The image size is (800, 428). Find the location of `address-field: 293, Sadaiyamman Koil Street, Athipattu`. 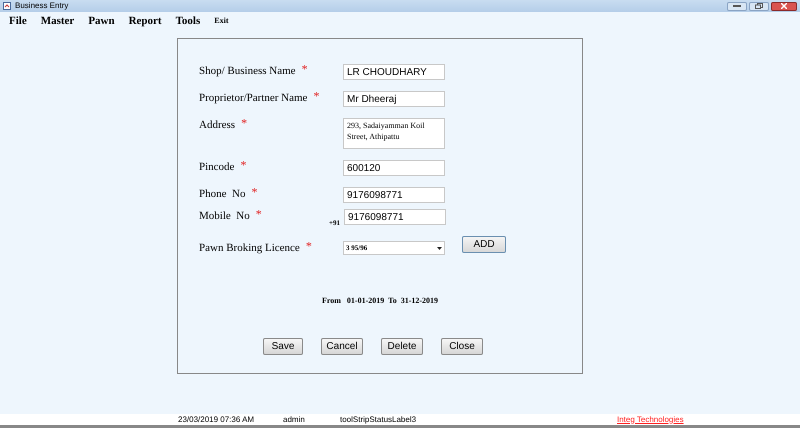

address-field: 293, Sadaiyamman Koil Street, Athipattu is located at coordinates (394, 133).